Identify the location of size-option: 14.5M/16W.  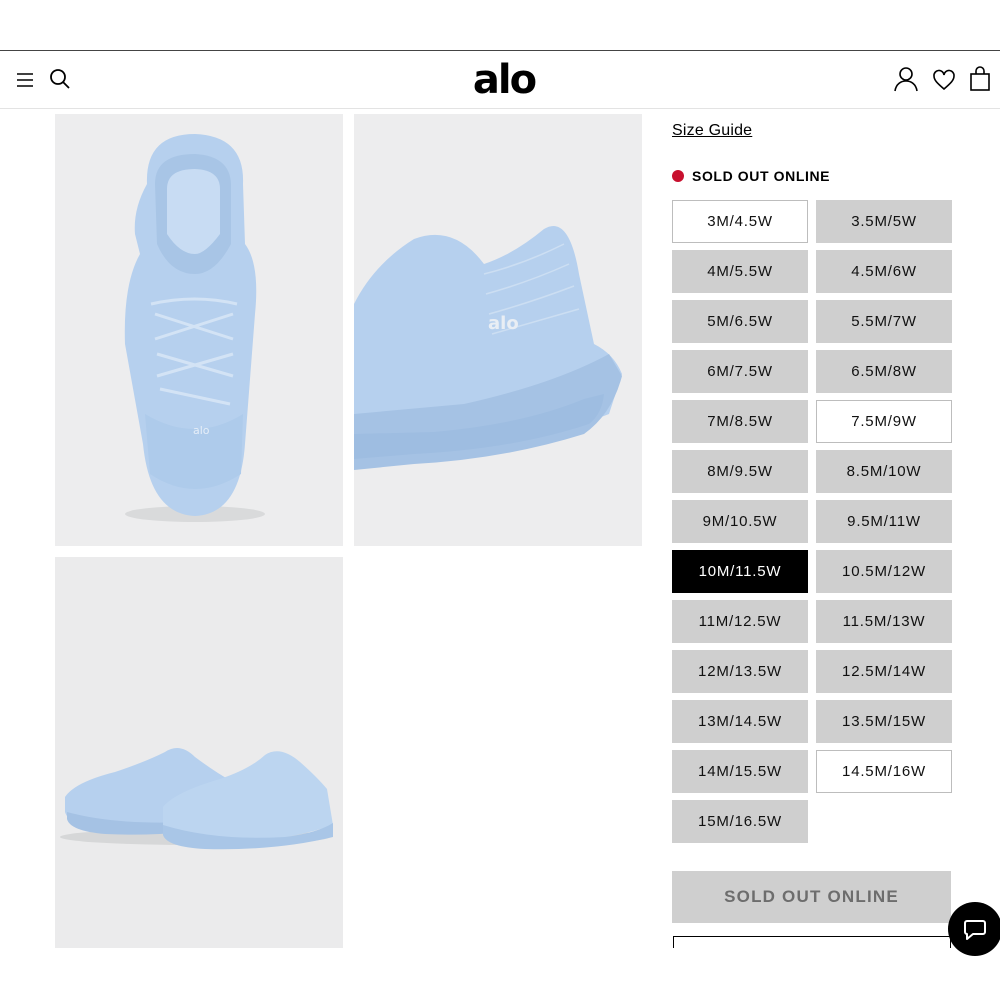
(884, 771).